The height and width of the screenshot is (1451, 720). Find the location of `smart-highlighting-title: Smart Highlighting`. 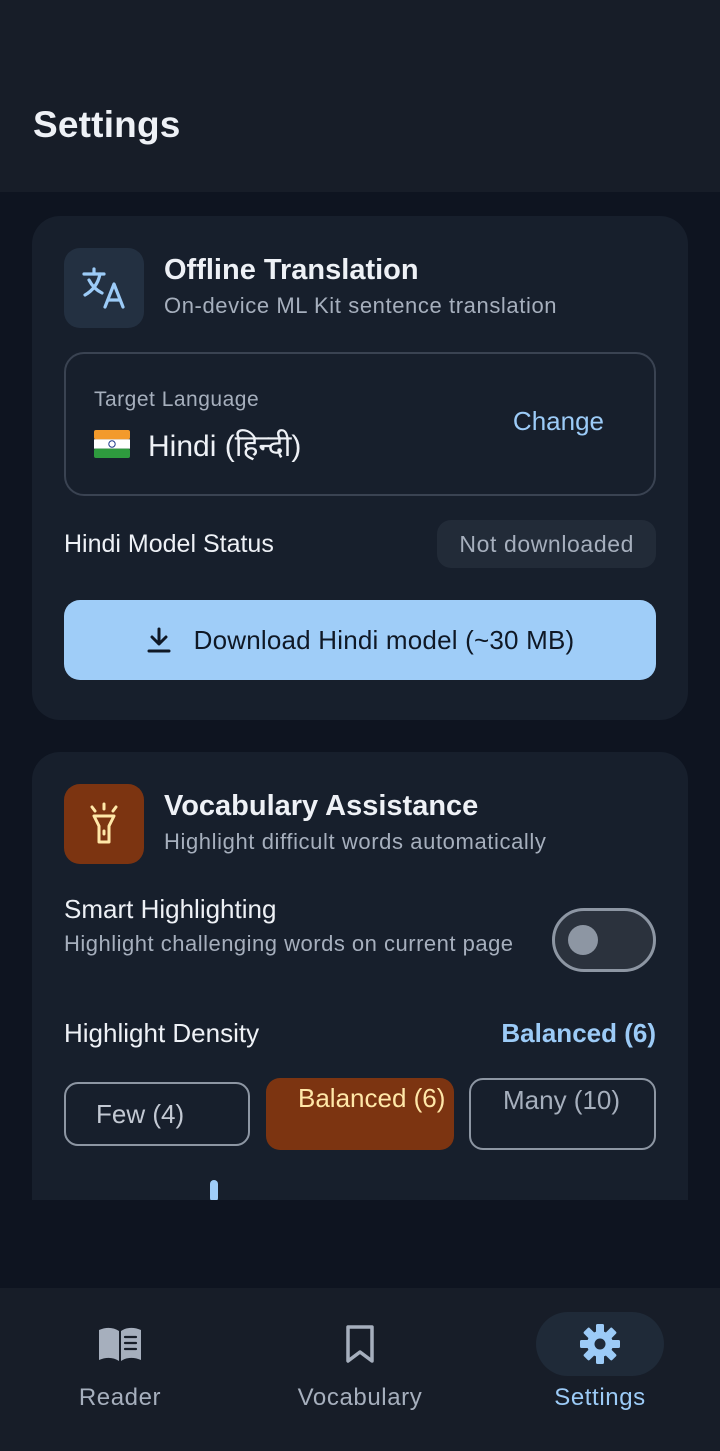

smart-highlighting-title: Smart Highlighting is located at coordinates (170, 909).